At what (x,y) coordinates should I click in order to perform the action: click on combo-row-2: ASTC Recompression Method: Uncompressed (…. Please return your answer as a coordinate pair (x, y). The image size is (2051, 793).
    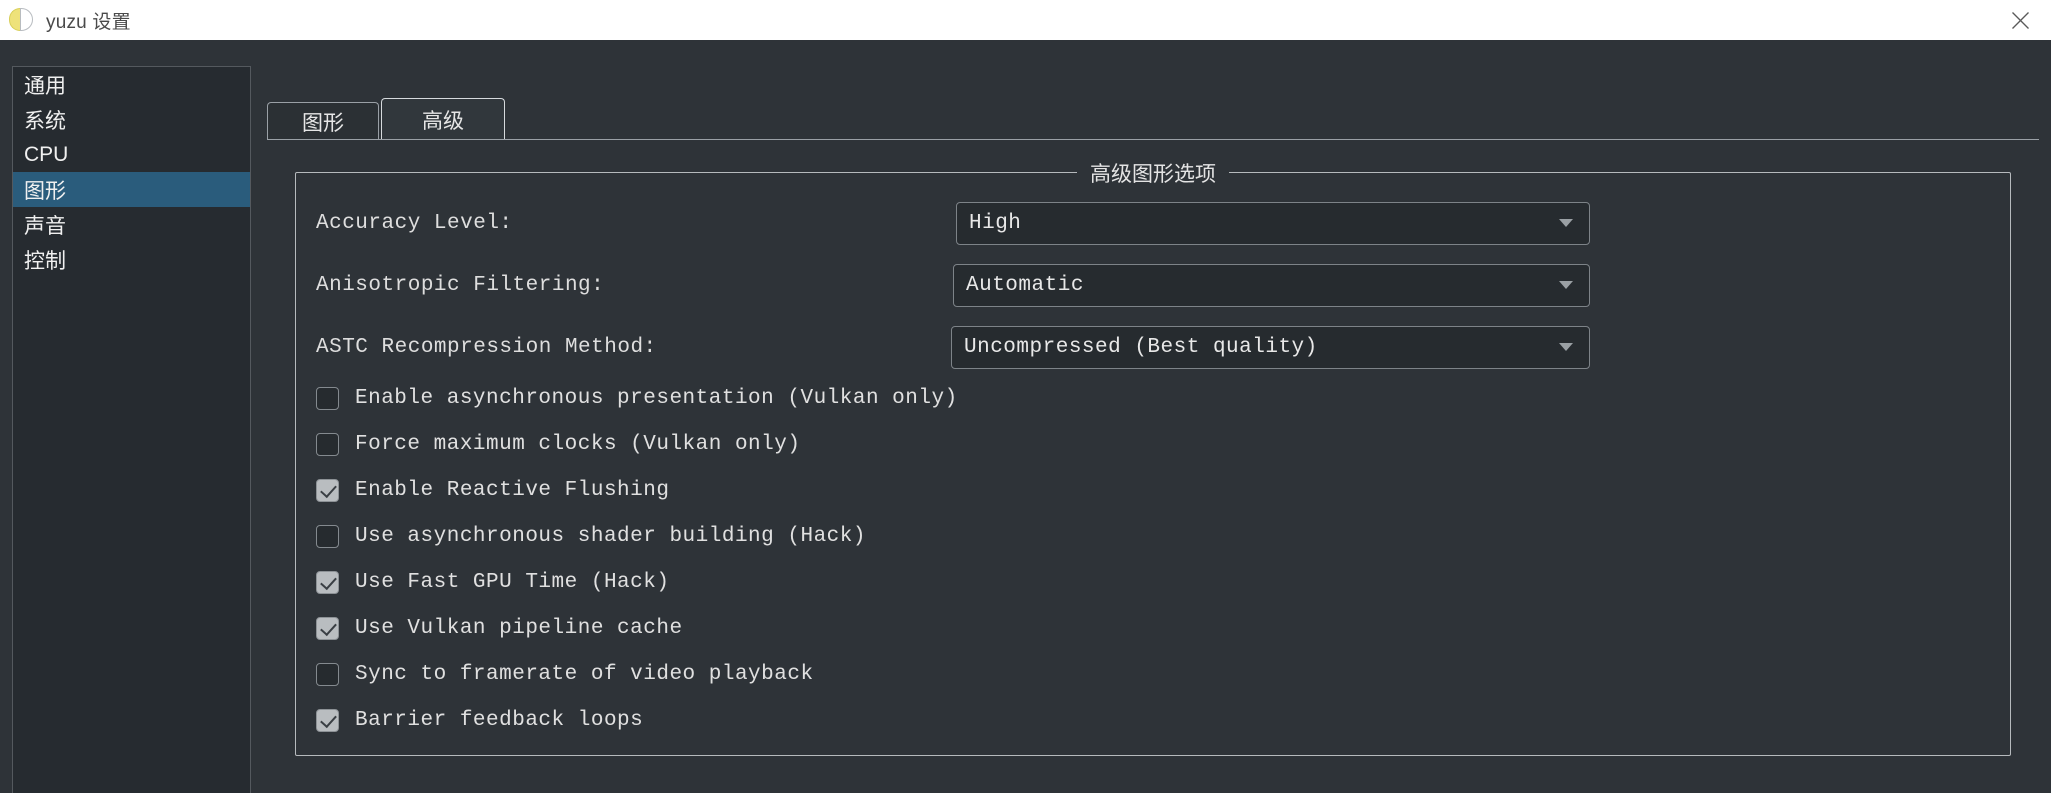
    Looking at the image, I should click on (1153, 347).